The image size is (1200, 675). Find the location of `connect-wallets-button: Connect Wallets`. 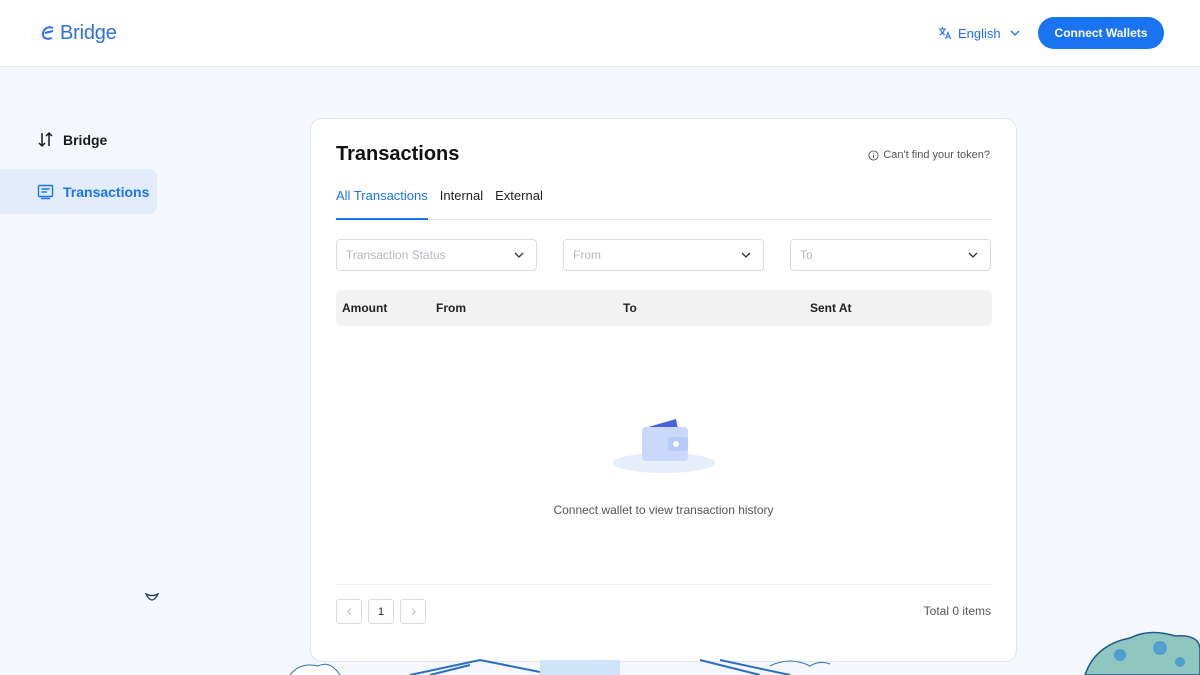

connect-wallets-button: Connect Wallets is located at coordinates (1101, 33).